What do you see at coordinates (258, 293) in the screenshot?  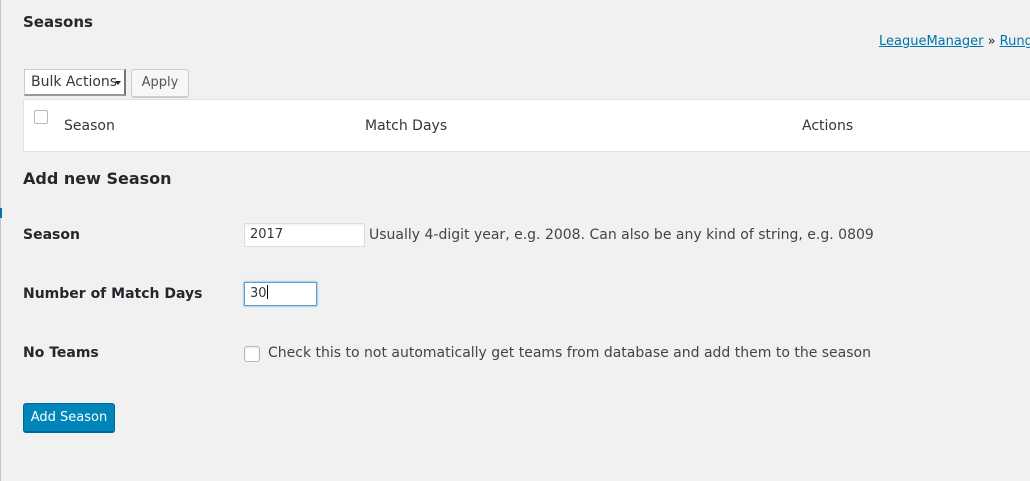 I see `match-days-input-value: 30` at bounding box center [258, 293].